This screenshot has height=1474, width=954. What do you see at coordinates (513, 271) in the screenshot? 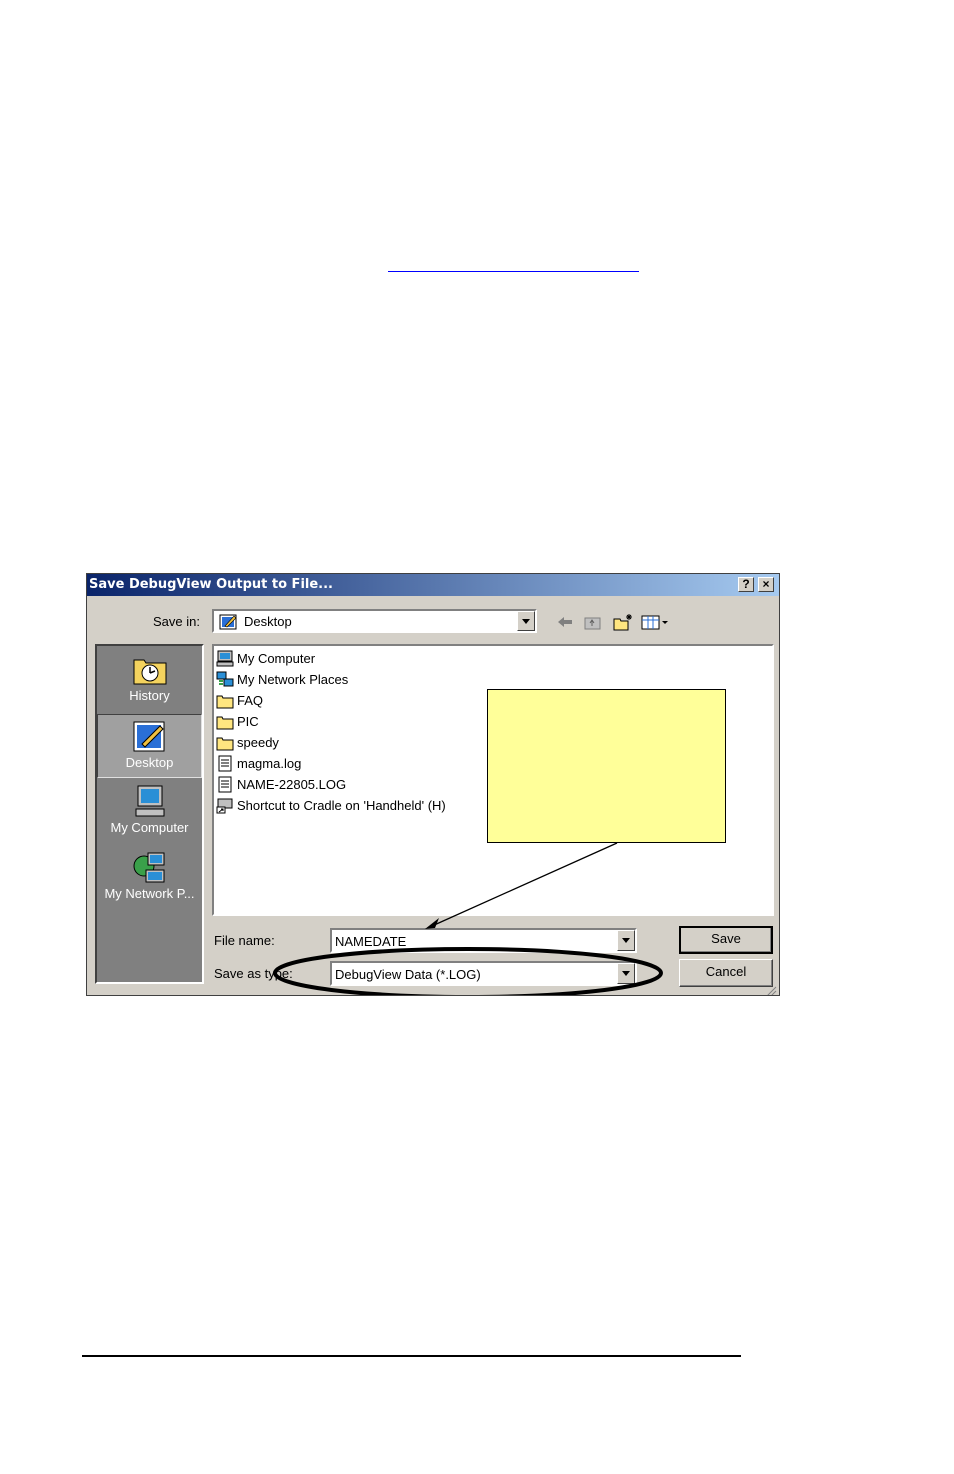
I see `hyperlink-underline` at bounding box center [513, 271].